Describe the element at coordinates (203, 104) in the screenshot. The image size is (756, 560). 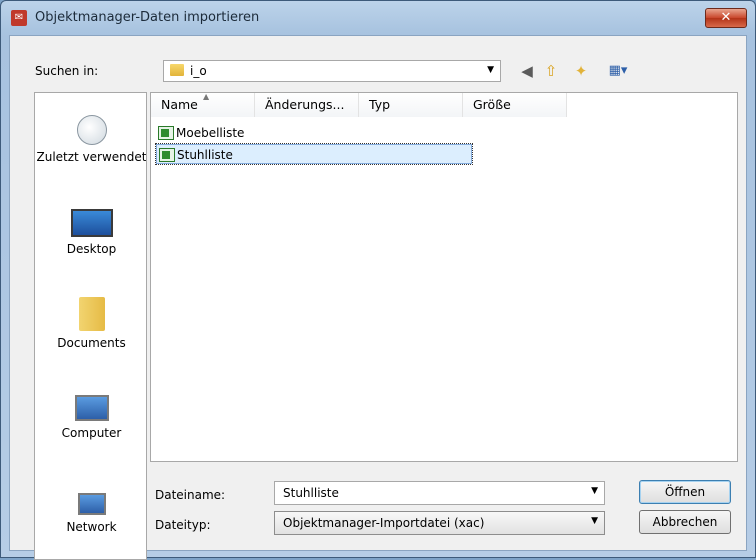
I see `column-header-name: ▲ Name` at that location.